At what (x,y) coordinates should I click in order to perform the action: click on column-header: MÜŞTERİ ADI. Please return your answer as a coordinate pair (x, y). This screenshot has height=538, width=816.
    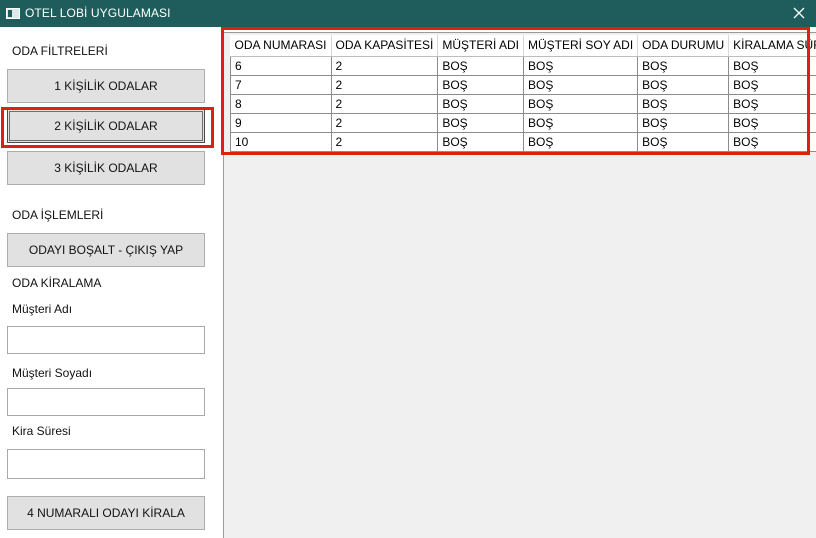
    Looking at the image, I should click on (481, 46).